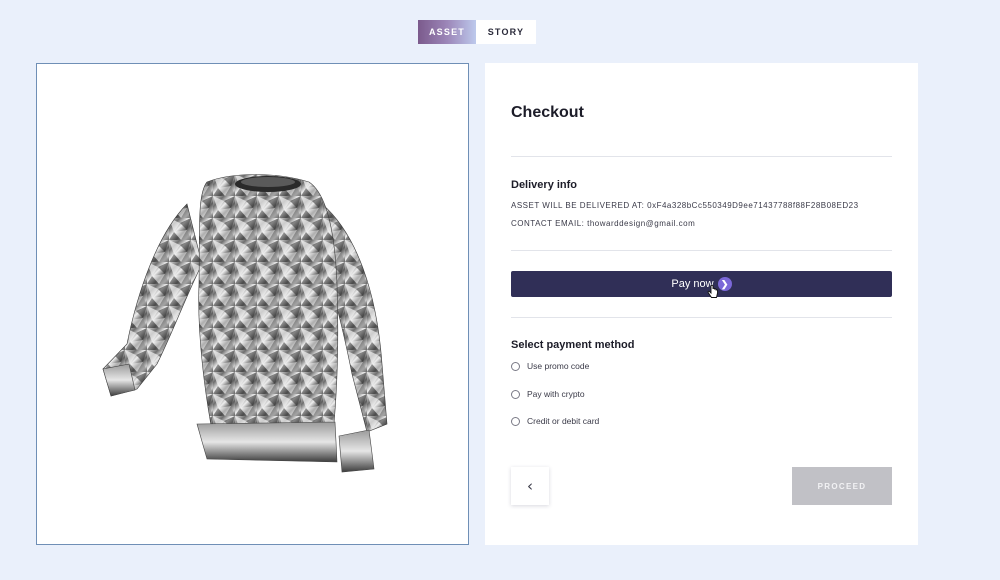  I want to click on chevron-right-icon: ❯, so click(724, 284).